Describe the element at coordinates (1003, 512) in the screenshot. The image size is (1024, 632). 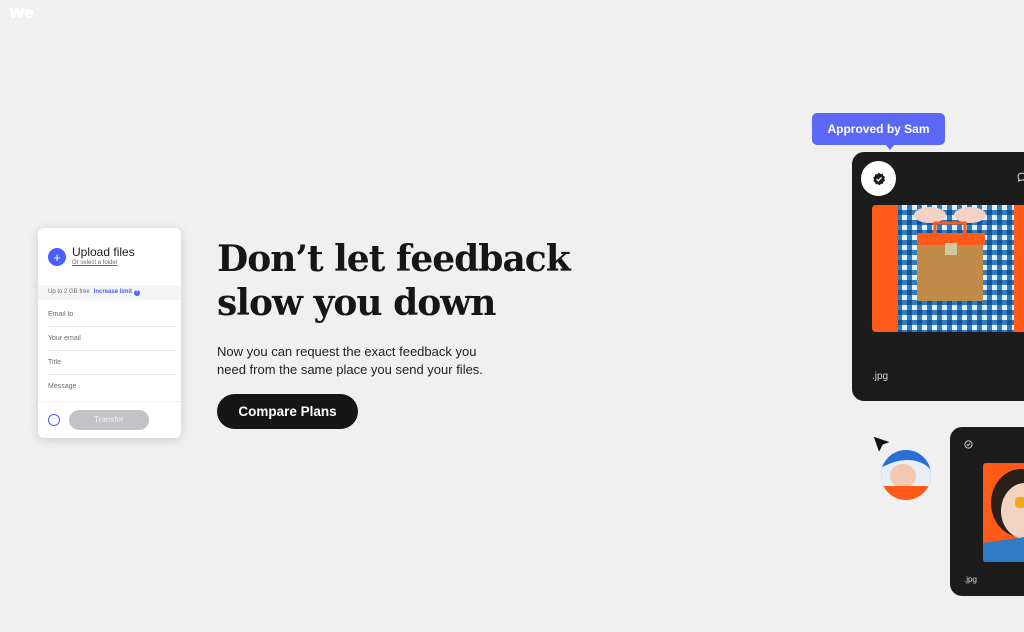
I see `sunglasses-photo` at that location.